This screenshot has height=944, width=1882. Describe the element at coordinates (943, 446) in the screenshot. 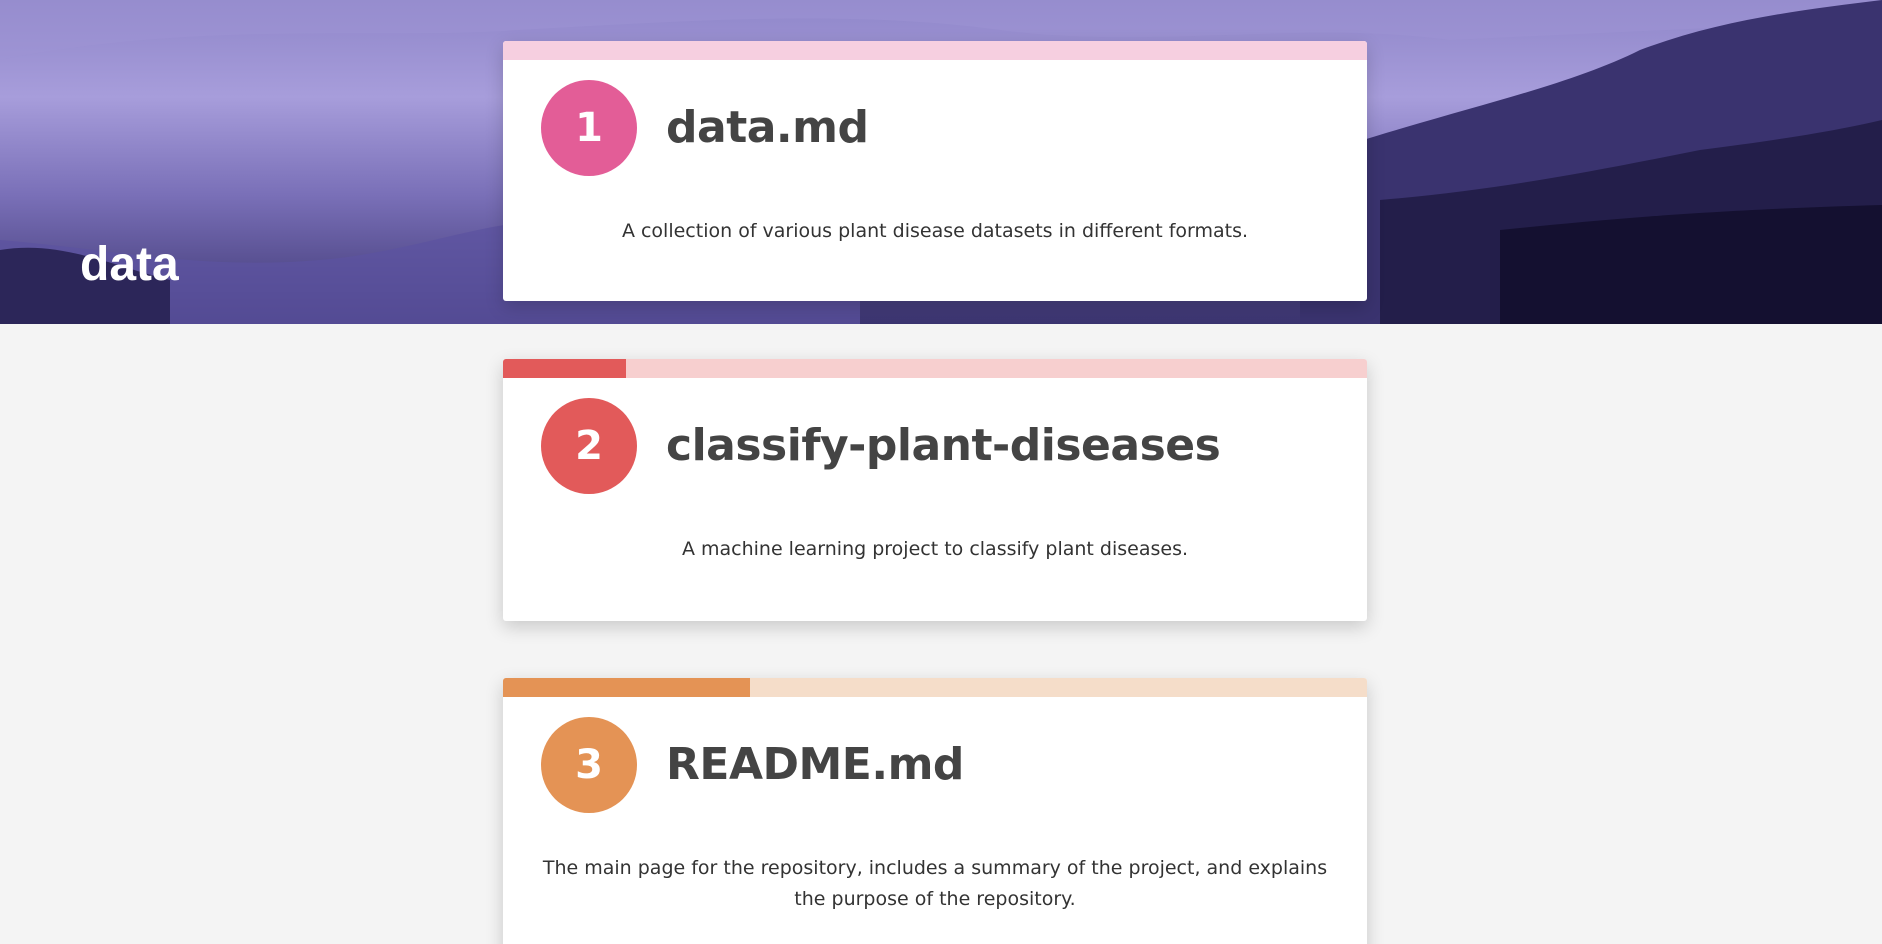

I see `card-title: classify-plant-diseases` at that location.